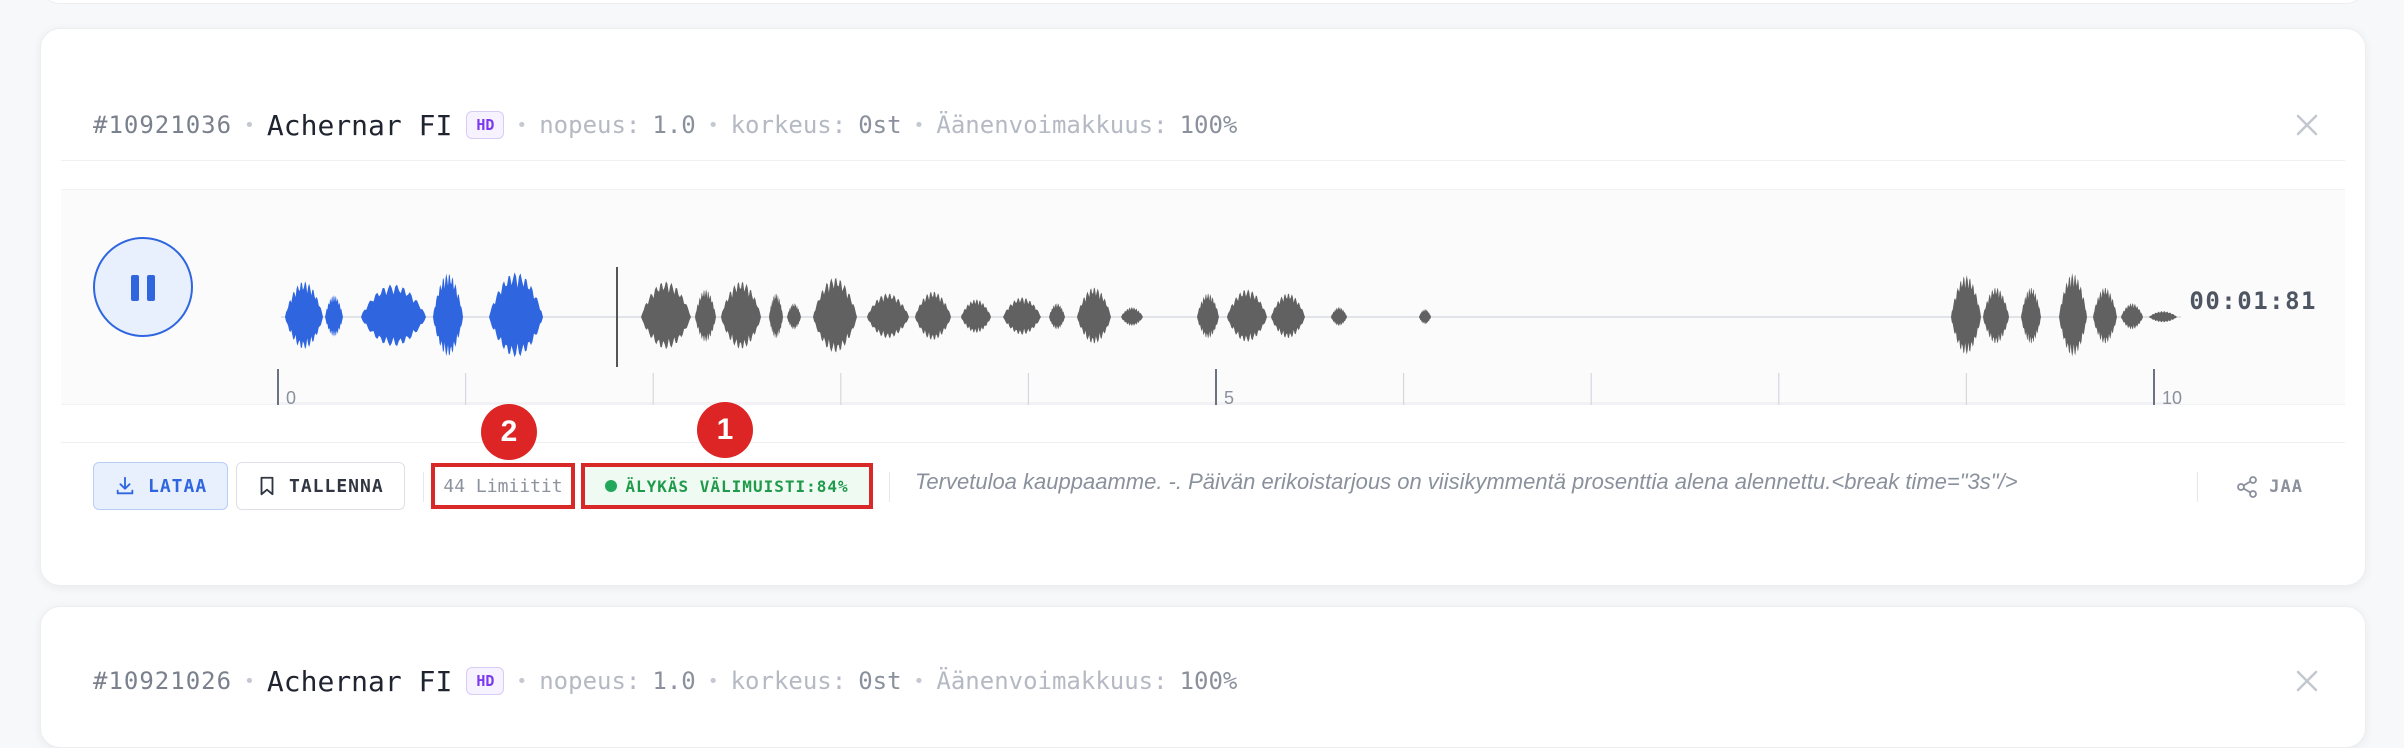 Image resolution: width=2404 pixels, height=748 pixels. Describe the element at coordinates (178, 486) in the screenshot. I see `download-label: LATAA` at that location.